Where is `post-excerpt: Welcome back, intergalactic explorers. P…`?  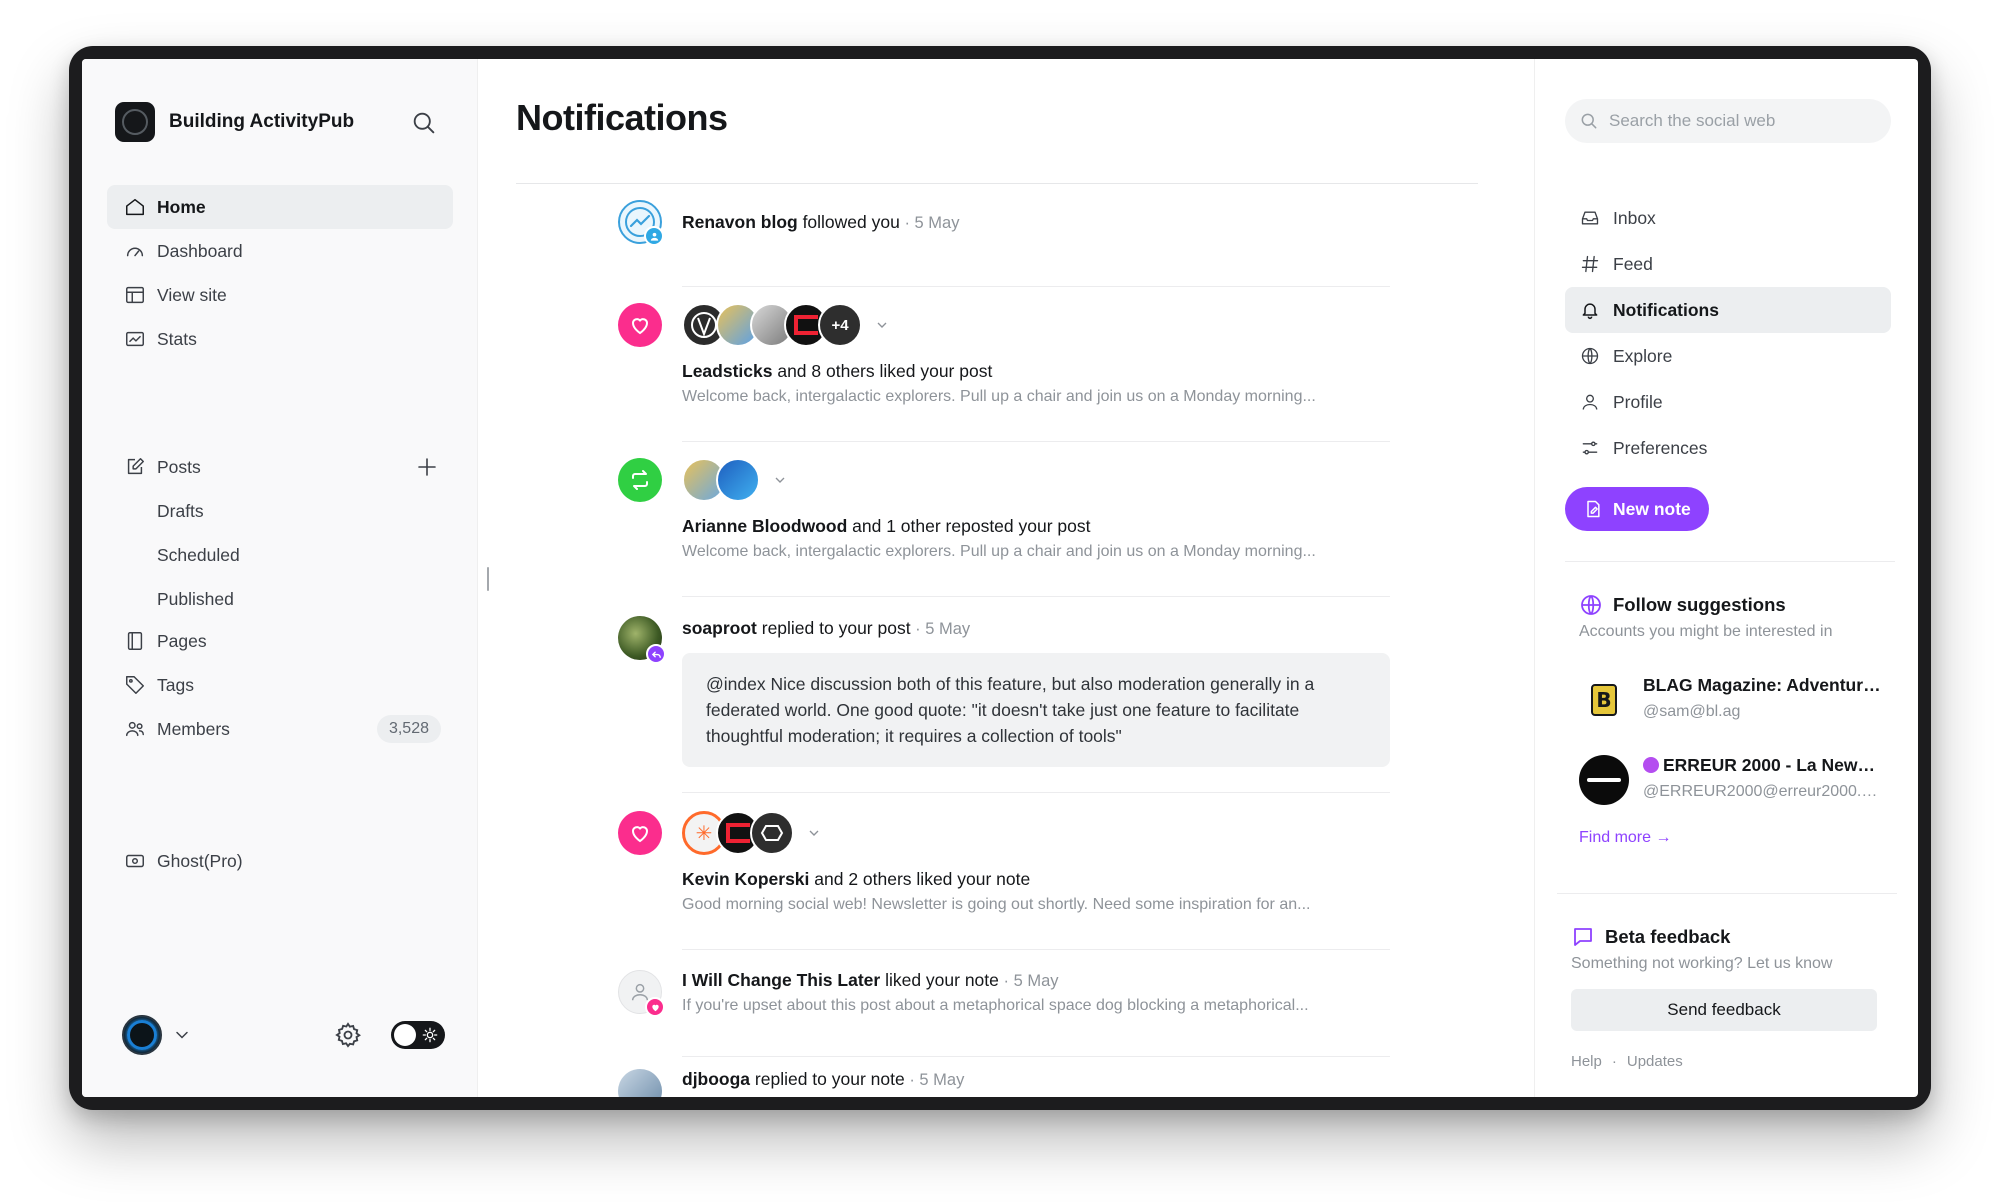
post-excerpt: Welcome back, intergalactic explorers. P… is located at coordinates (999, 551).